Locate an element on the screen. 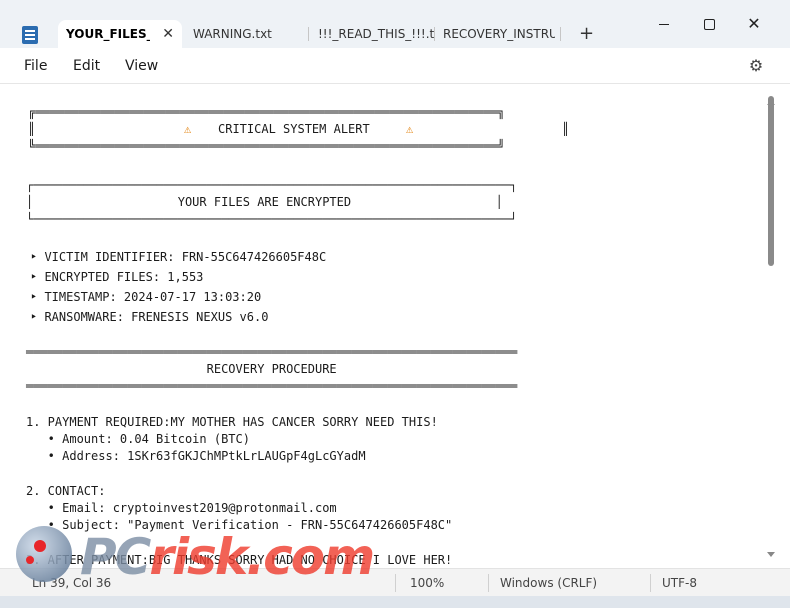 This screenshot has width=790, height=608. tab-label: !!!_READ_THIS_!!!.txt is located at coordinates (376, 34).